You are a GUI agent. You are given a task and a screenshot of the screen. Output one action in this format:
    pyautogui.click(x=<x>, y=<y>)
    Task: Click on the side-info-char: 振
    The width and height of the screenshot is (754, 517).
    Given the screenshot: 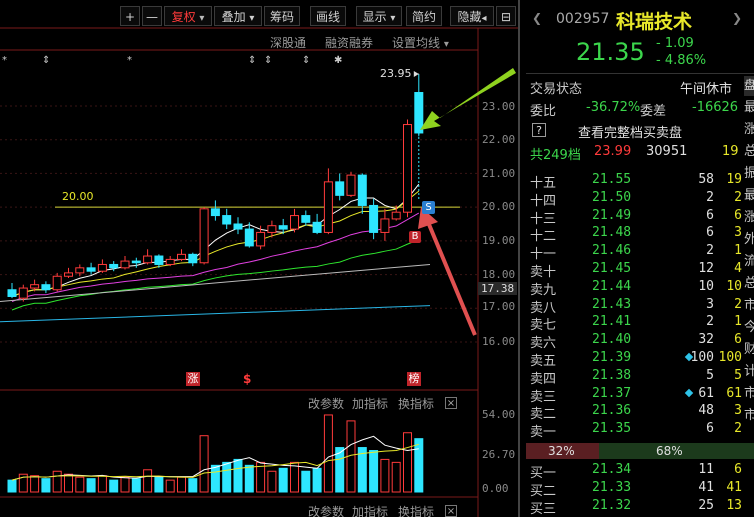 What is the action you would take?
    pyautogui.click(x=749, y=173)
    